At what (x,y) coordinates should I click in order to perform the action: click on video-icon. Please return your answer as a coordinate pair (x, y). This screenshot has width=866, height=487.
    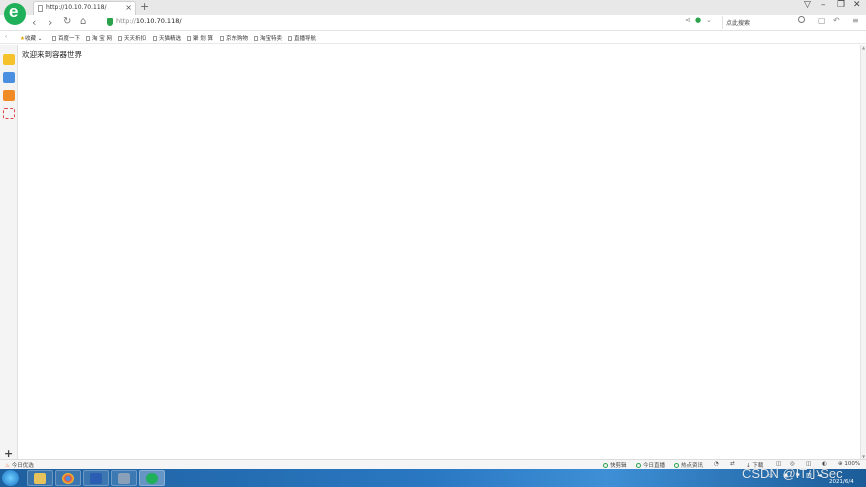
    Looking at the image, I should click on (605, 465).